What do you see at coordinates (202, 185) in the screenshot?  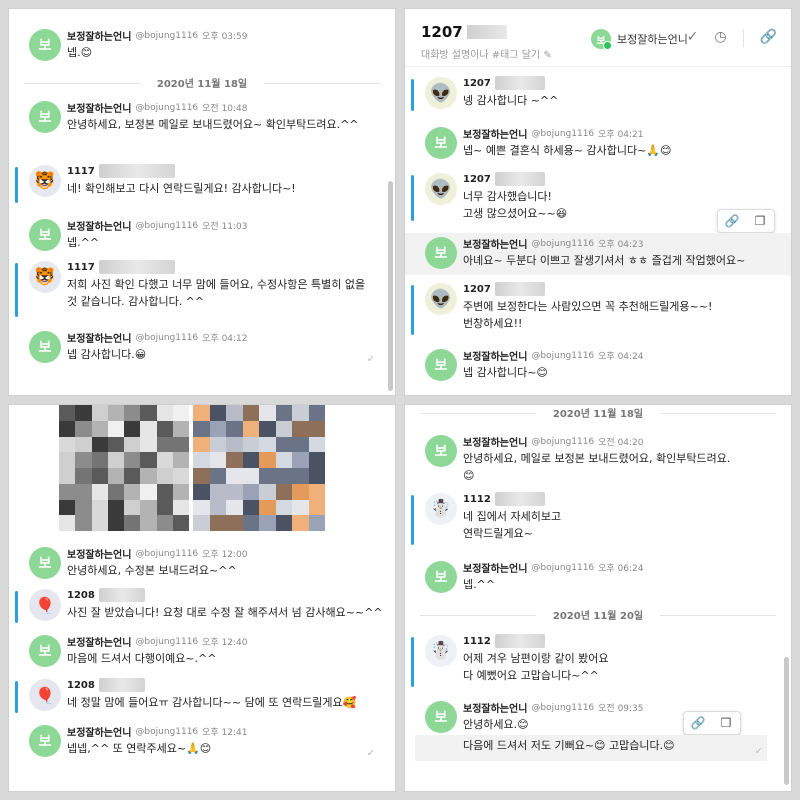 I see `message-item: 🐯 1117 네! 확인해보고 다시 연락드릴게요! 감사합니다~!` at bounding box center [202, 185].